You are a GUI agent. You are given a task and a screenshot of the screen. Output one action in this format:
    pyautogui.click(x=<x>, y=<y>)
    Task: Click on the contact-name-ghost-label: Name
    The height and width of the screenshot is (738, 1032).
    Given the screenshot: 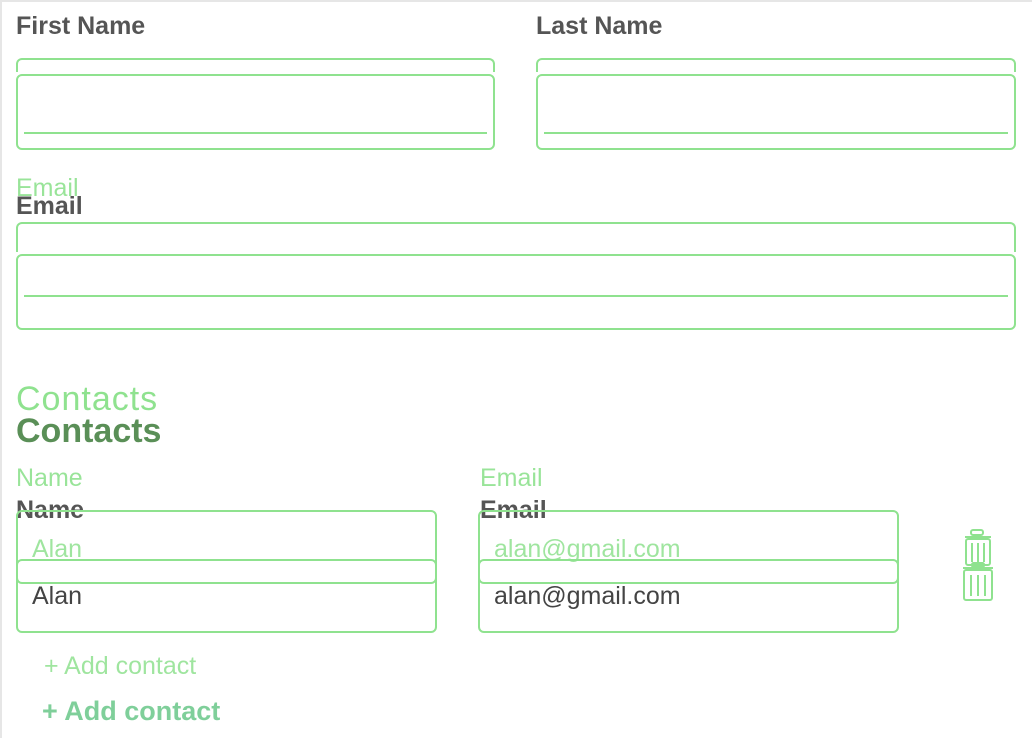 What is the action you would take?
    pyautogui.click(x=49, y=478)
    